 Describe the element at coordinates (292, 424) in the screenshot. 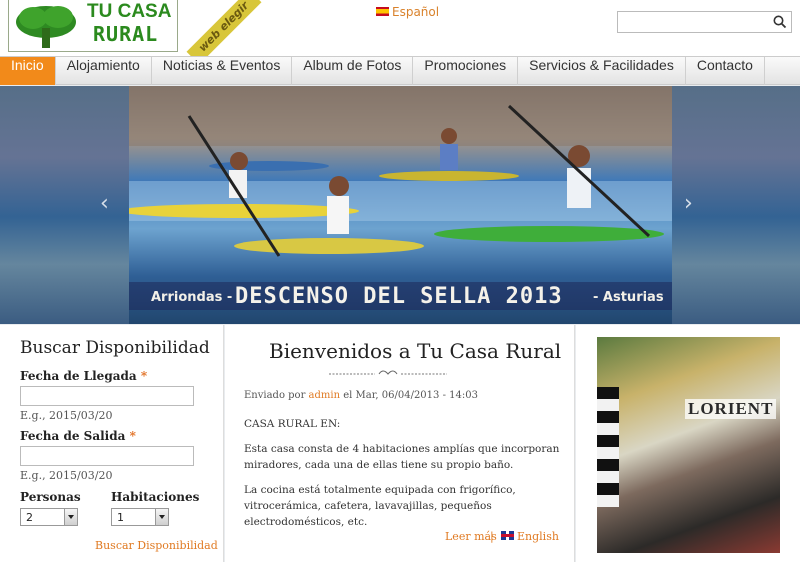

I see `article-heading: CASA RURAL EN:` at that location.